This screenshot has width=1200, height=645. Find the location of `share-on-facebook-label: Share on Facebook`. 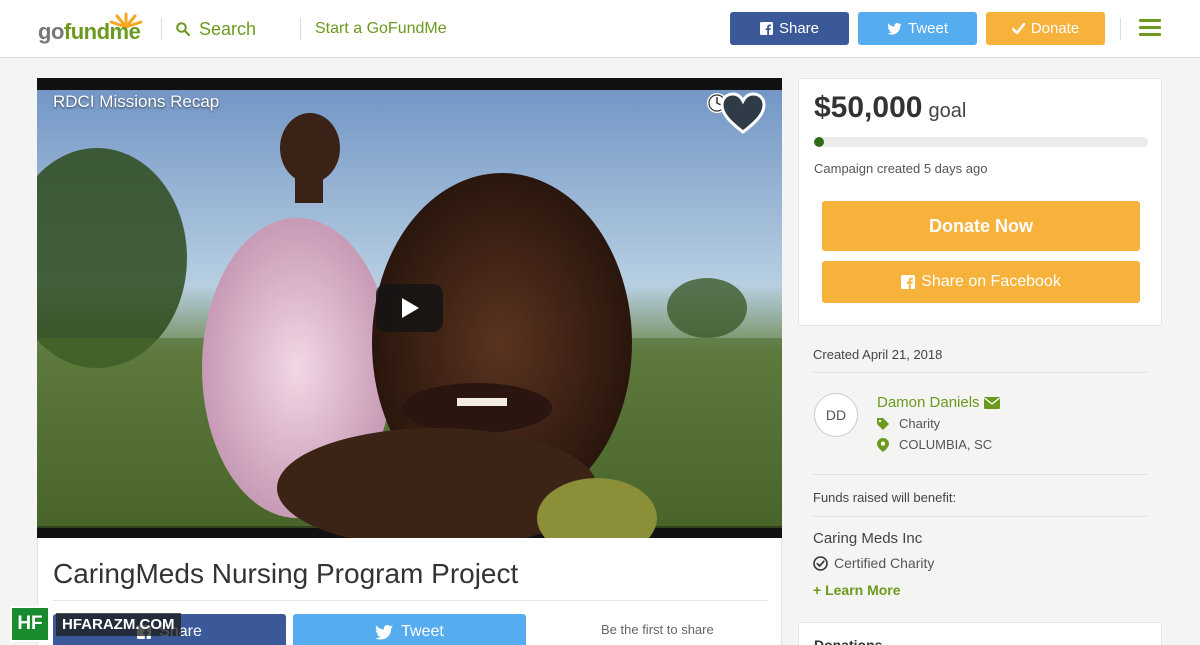

share-on-facebook-label: Share on Facebook is located at coordinates (991, 281).